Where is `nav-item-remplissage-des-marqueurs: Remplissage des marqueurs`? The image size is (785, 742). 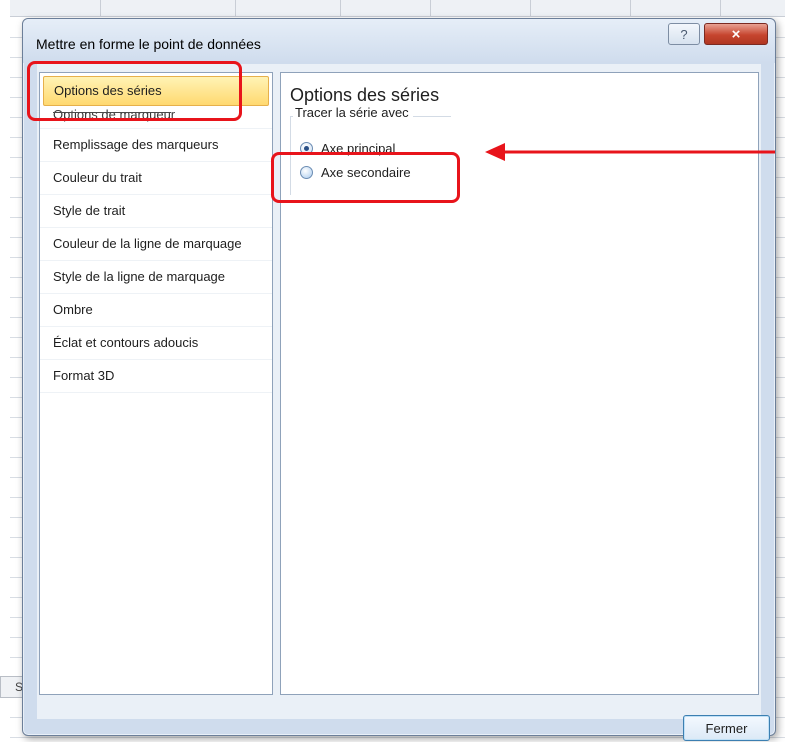 nav-item-remplissage-des-marqueurs: Remplissage des marqueurs is located at coordinates (156, 145).